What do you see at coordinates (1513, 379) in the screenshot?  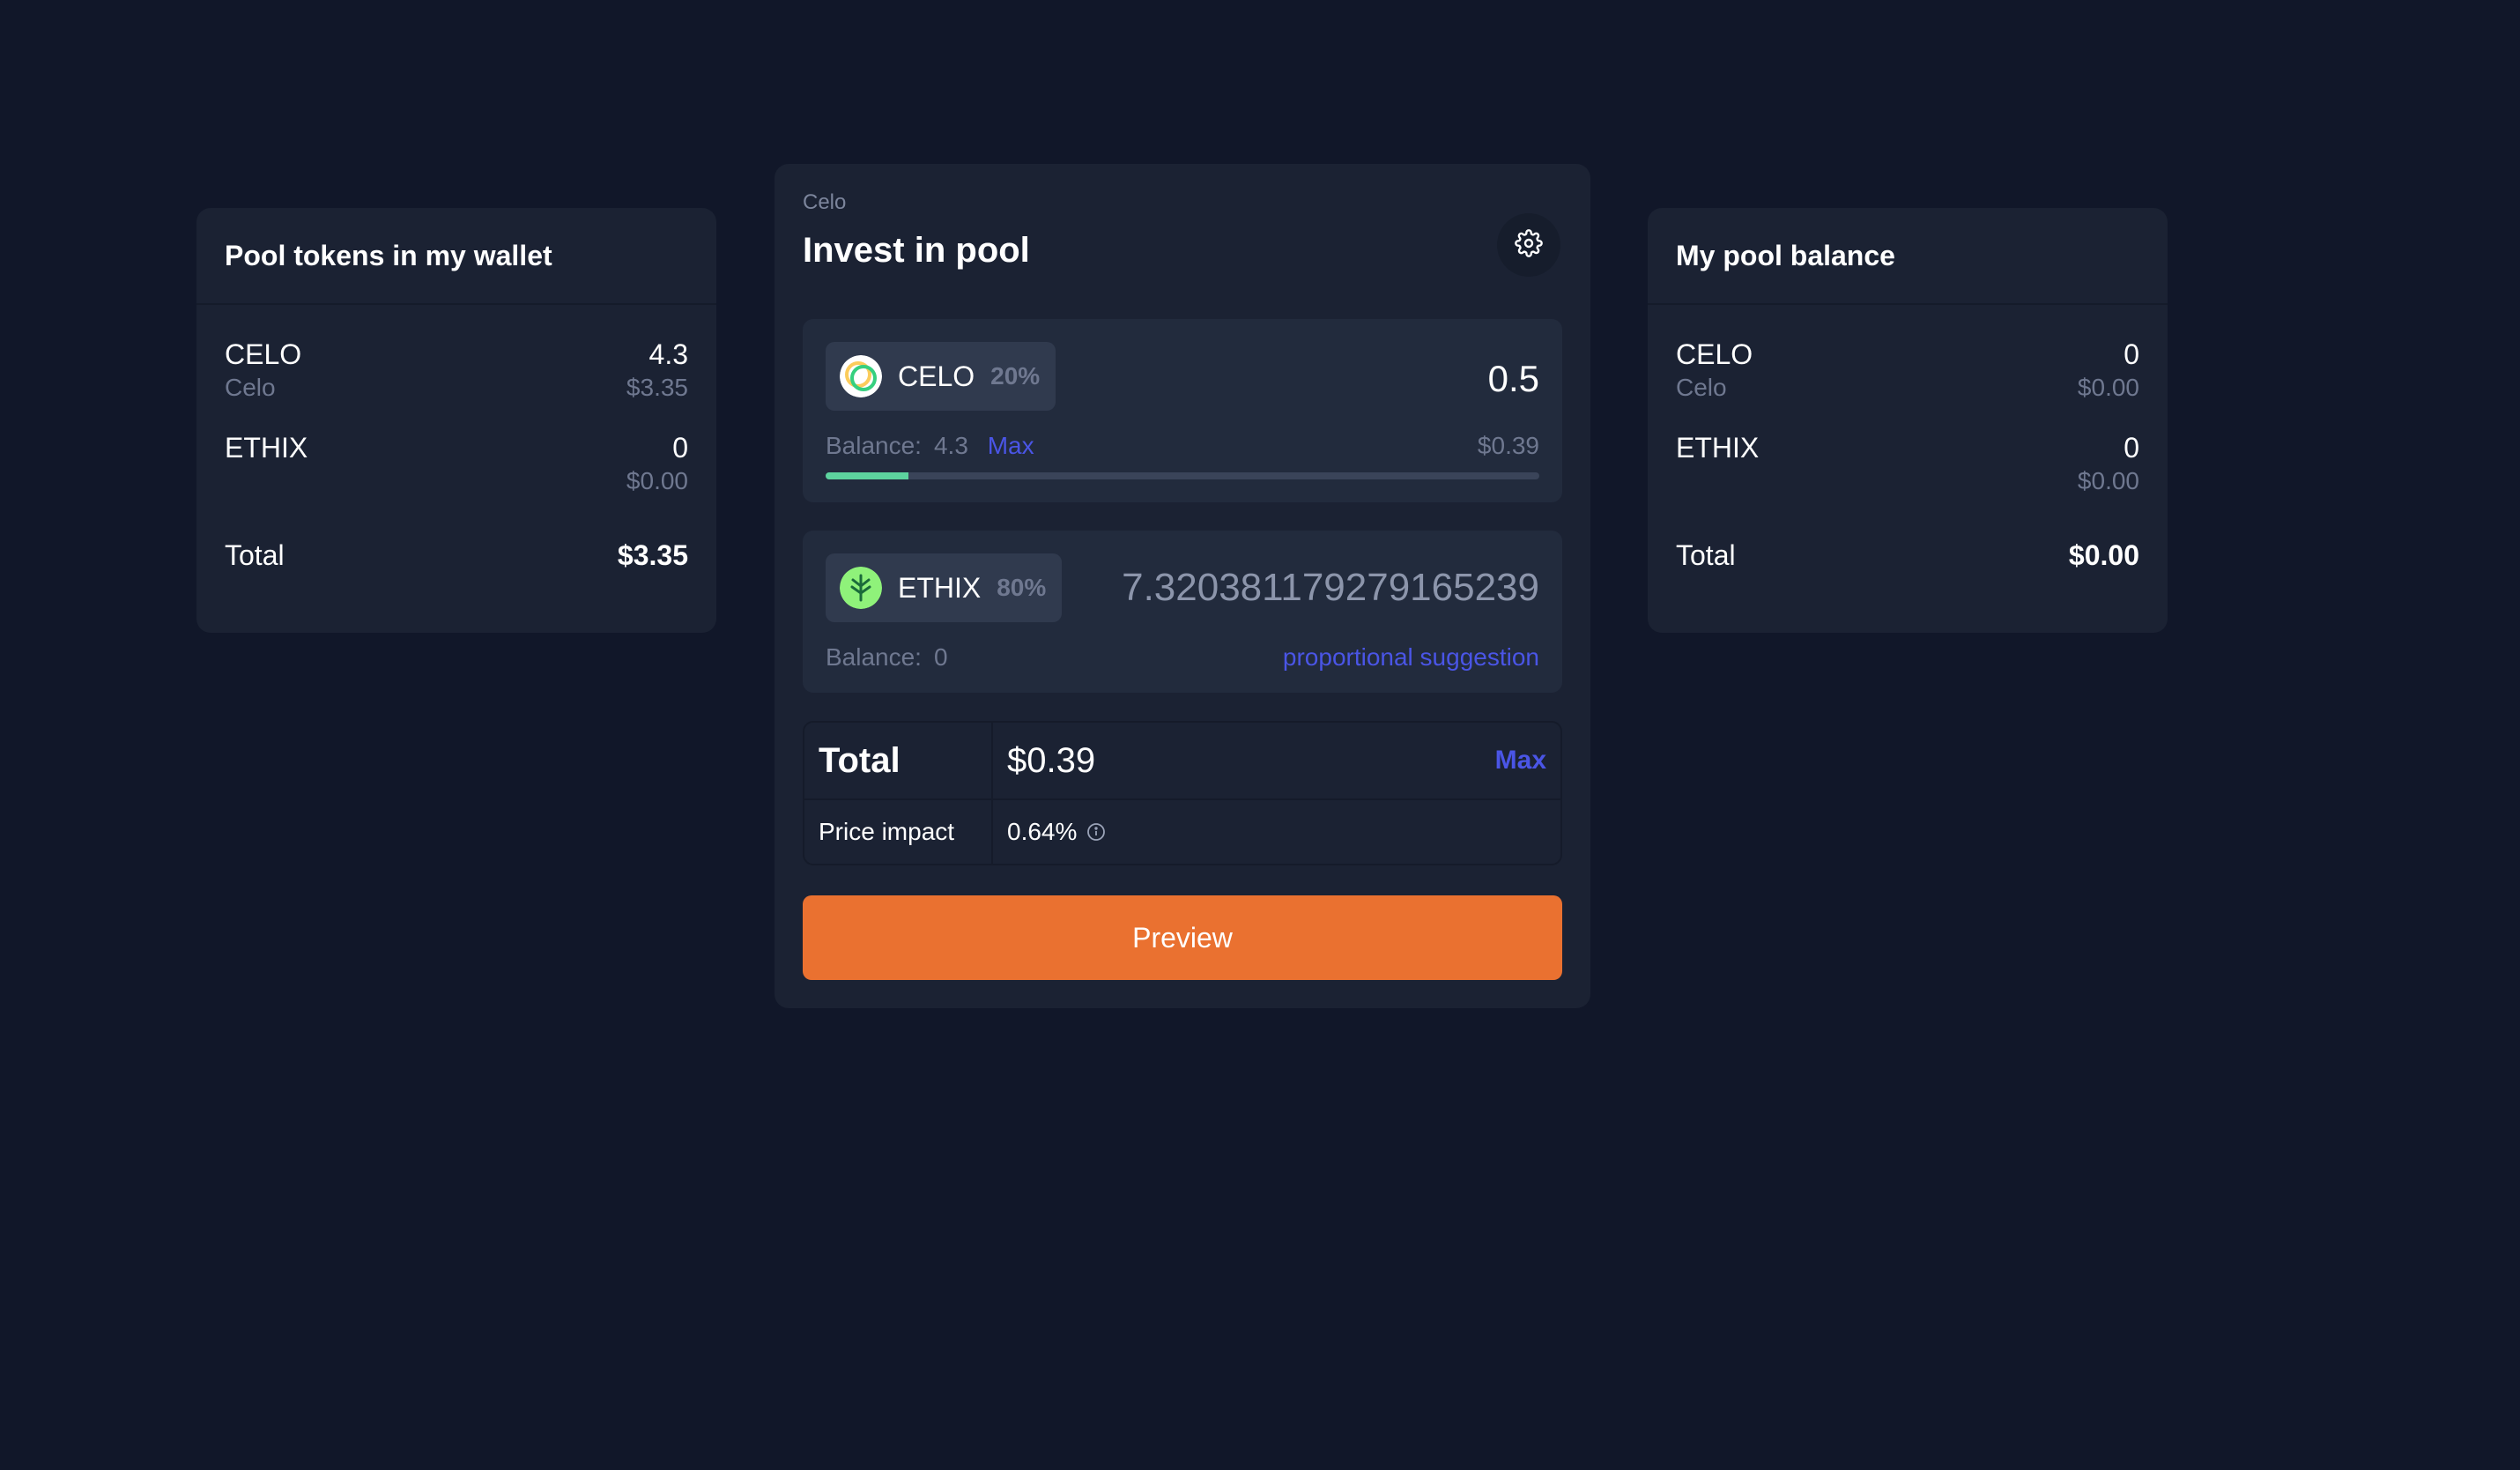 I see `celo-amount-input: 0.5` at bounding box center [1513, 379].